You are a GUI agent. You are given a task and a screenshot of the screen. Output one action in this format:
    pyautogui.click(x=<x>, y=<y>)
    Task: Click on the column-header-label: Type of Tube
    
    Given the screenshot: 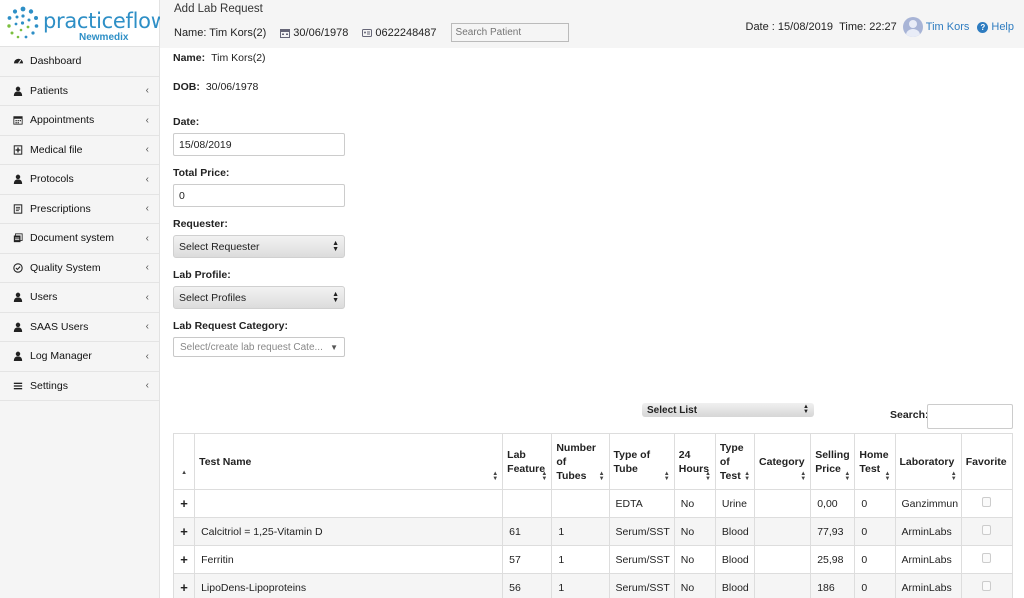 What is the action you would take?
    pyautogui.click(x=632, y=461)
    